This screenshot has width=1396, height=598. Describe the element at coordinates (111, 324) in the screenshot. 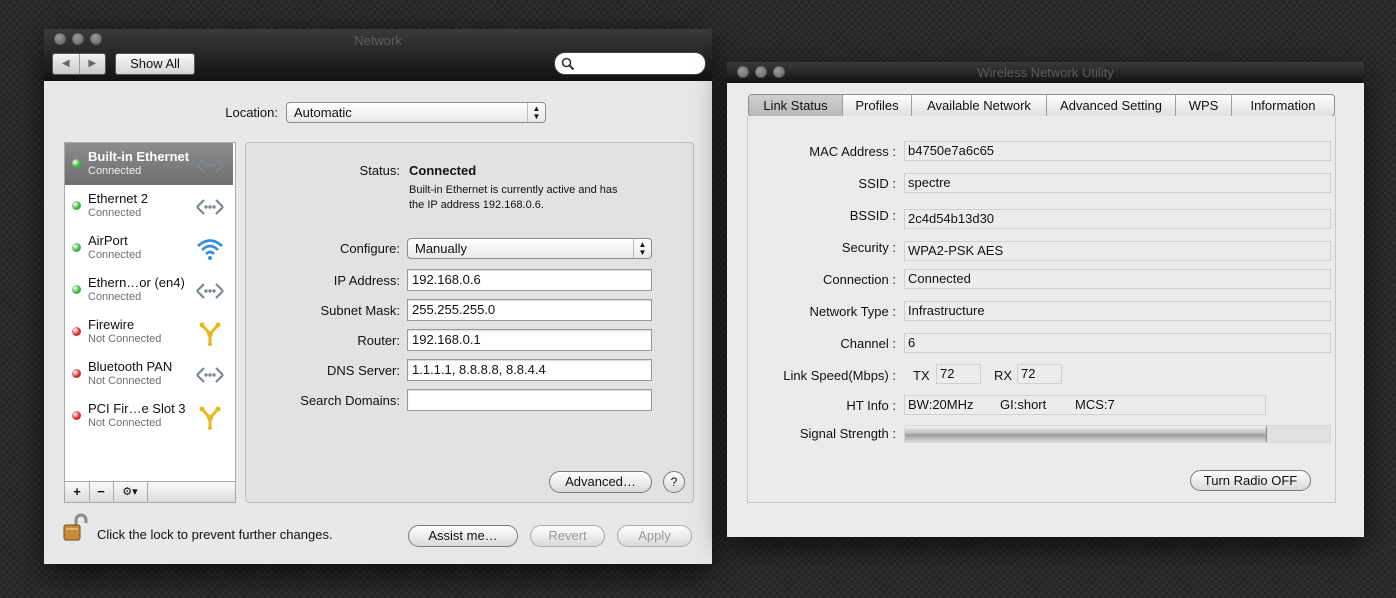

I see `service-name: Firewire` at that location.